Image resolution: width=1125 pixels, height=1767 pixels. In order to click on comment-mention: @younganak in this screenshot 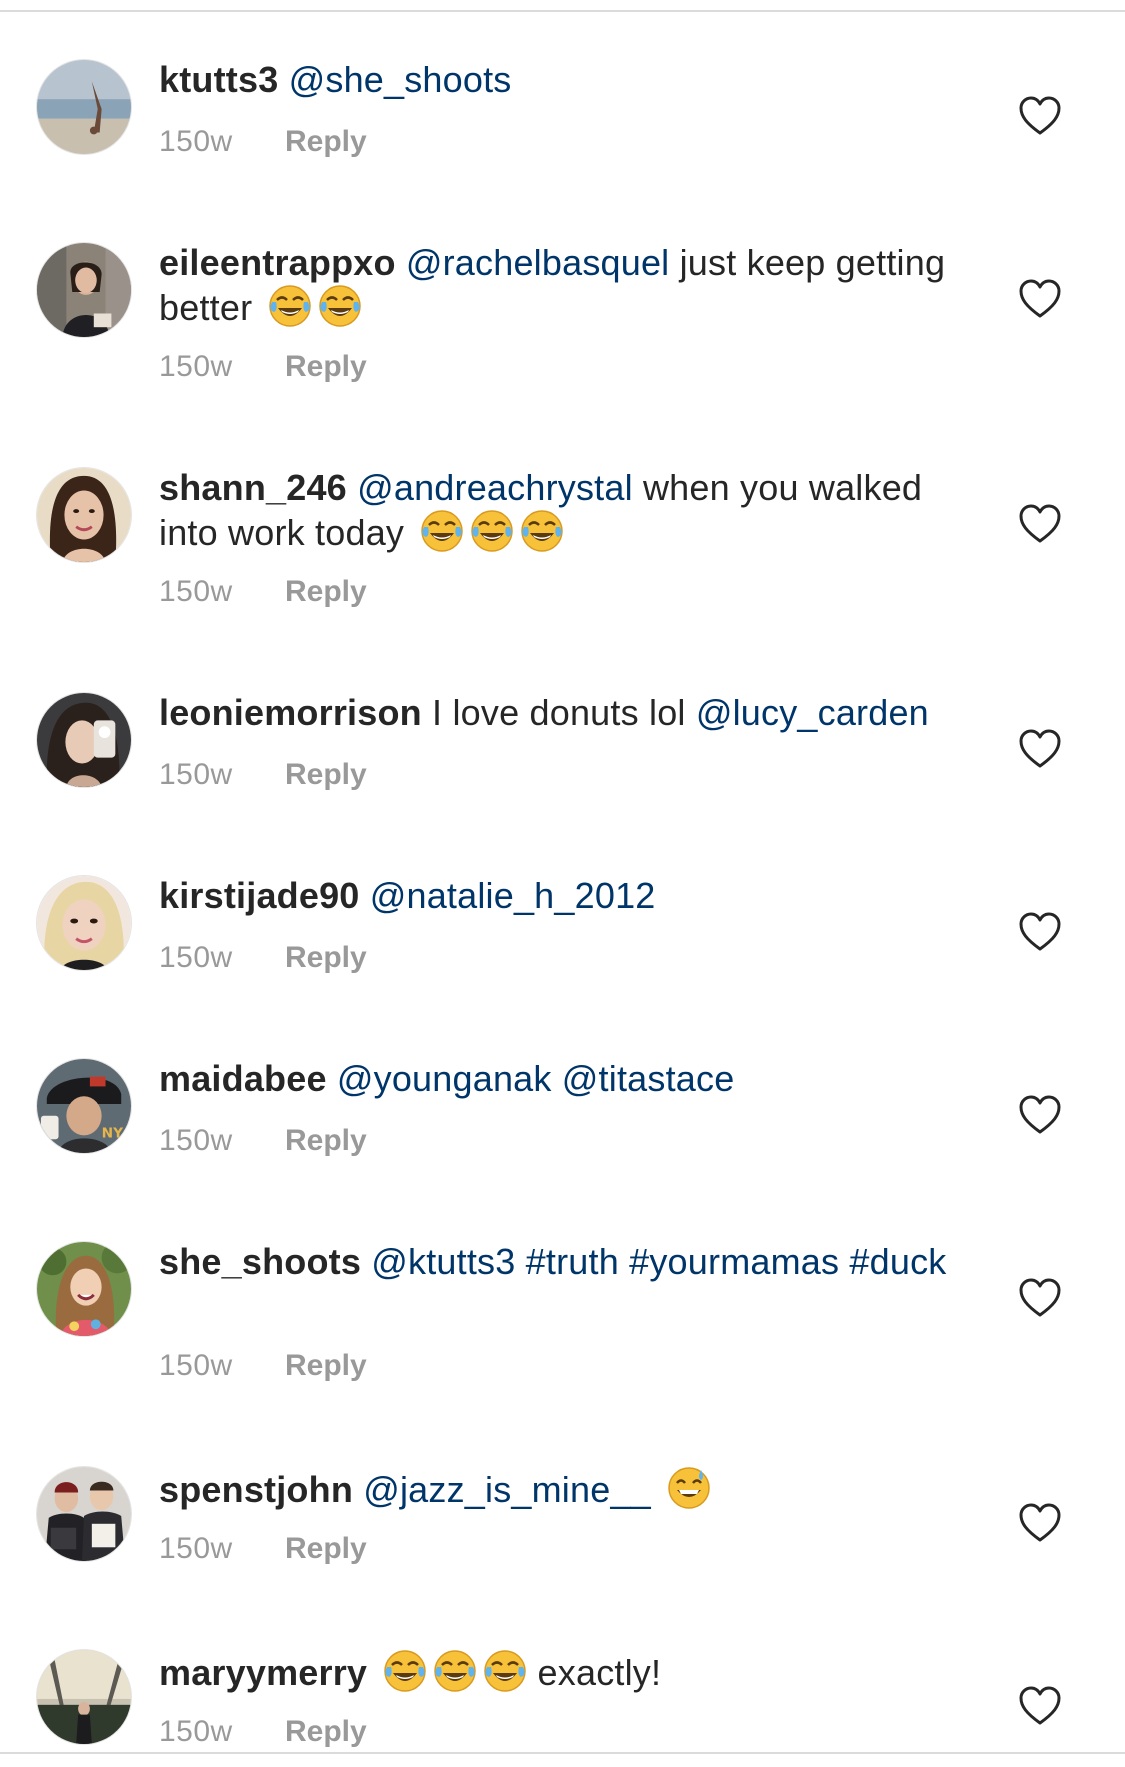, I will do `click(444, 1078)`.